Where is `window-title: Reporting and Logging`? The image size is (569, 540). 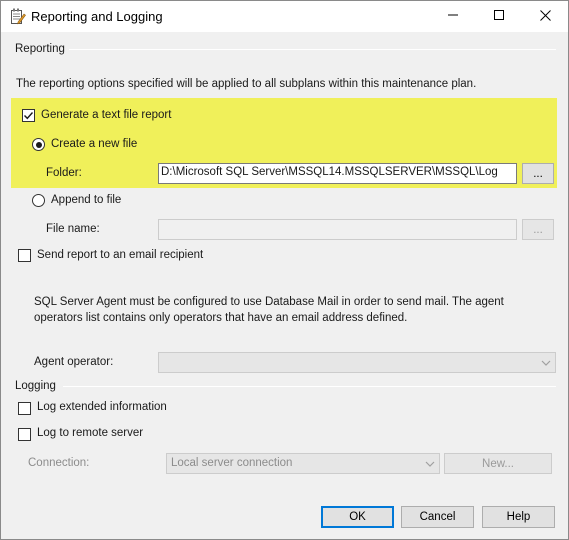 window-title: Reporting and Logging is located at coordinates (97, 16).